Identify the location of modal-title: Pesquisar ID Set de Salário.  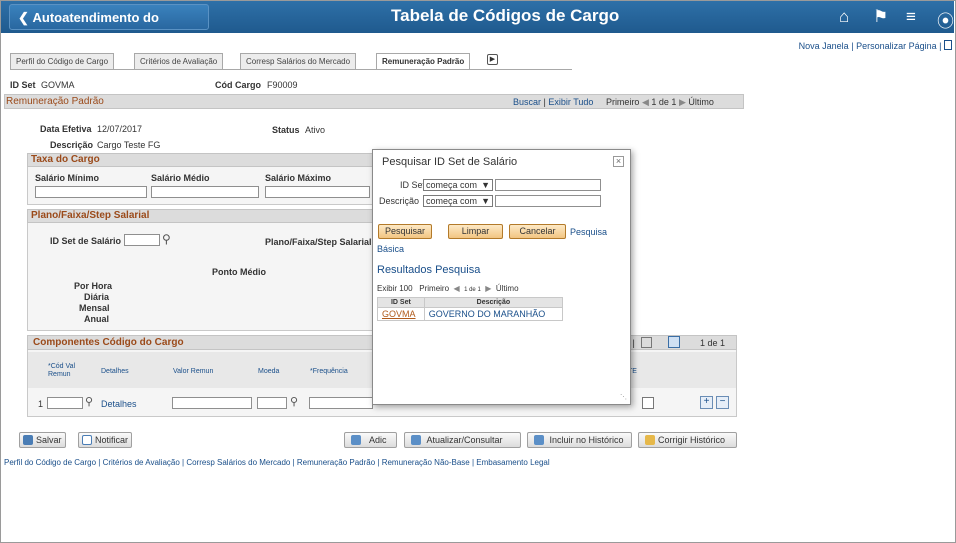
(450, 162).